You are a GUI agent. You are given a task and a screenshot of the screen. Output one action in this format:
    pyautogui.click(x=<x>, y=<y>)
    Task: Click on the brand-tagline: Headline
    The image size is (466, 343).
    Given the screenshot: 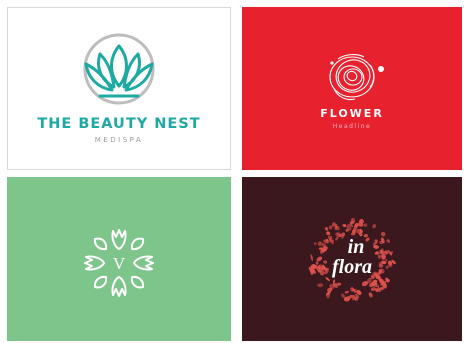 What is the action you would take?
    pyautogui.click(x=352, y=126)
    